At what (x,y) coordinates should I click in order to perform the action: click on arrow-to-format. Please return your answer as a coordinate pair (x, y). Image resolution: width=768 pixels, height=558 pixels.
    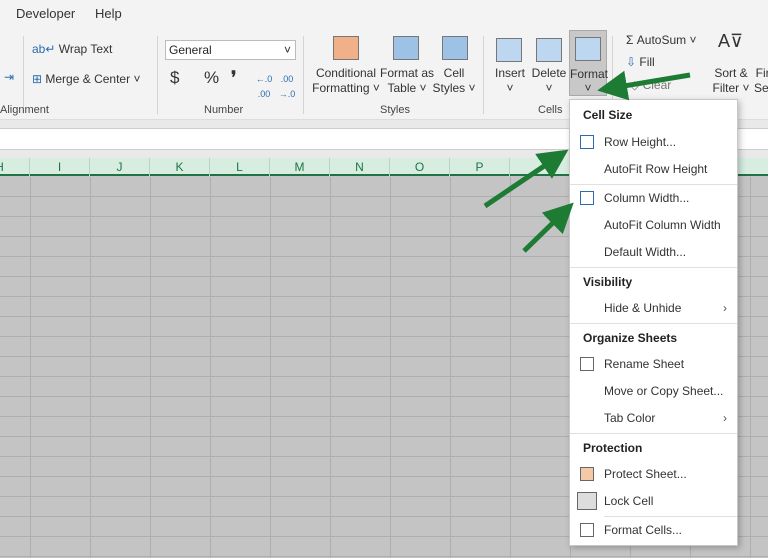
    Looking at the image, I should click on (644, 85).